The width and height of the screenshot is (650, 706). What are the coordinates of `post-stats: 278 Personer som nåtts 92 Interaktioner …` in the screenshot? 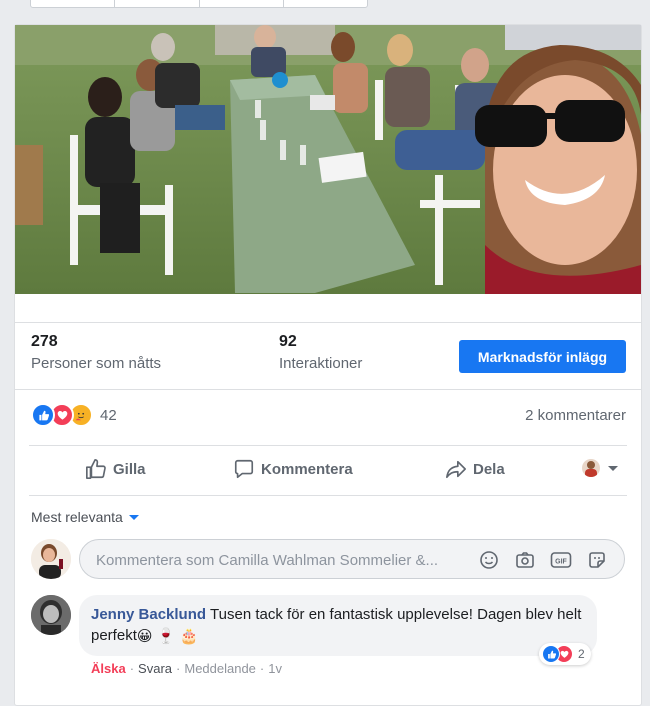 It's located at (328, 356).